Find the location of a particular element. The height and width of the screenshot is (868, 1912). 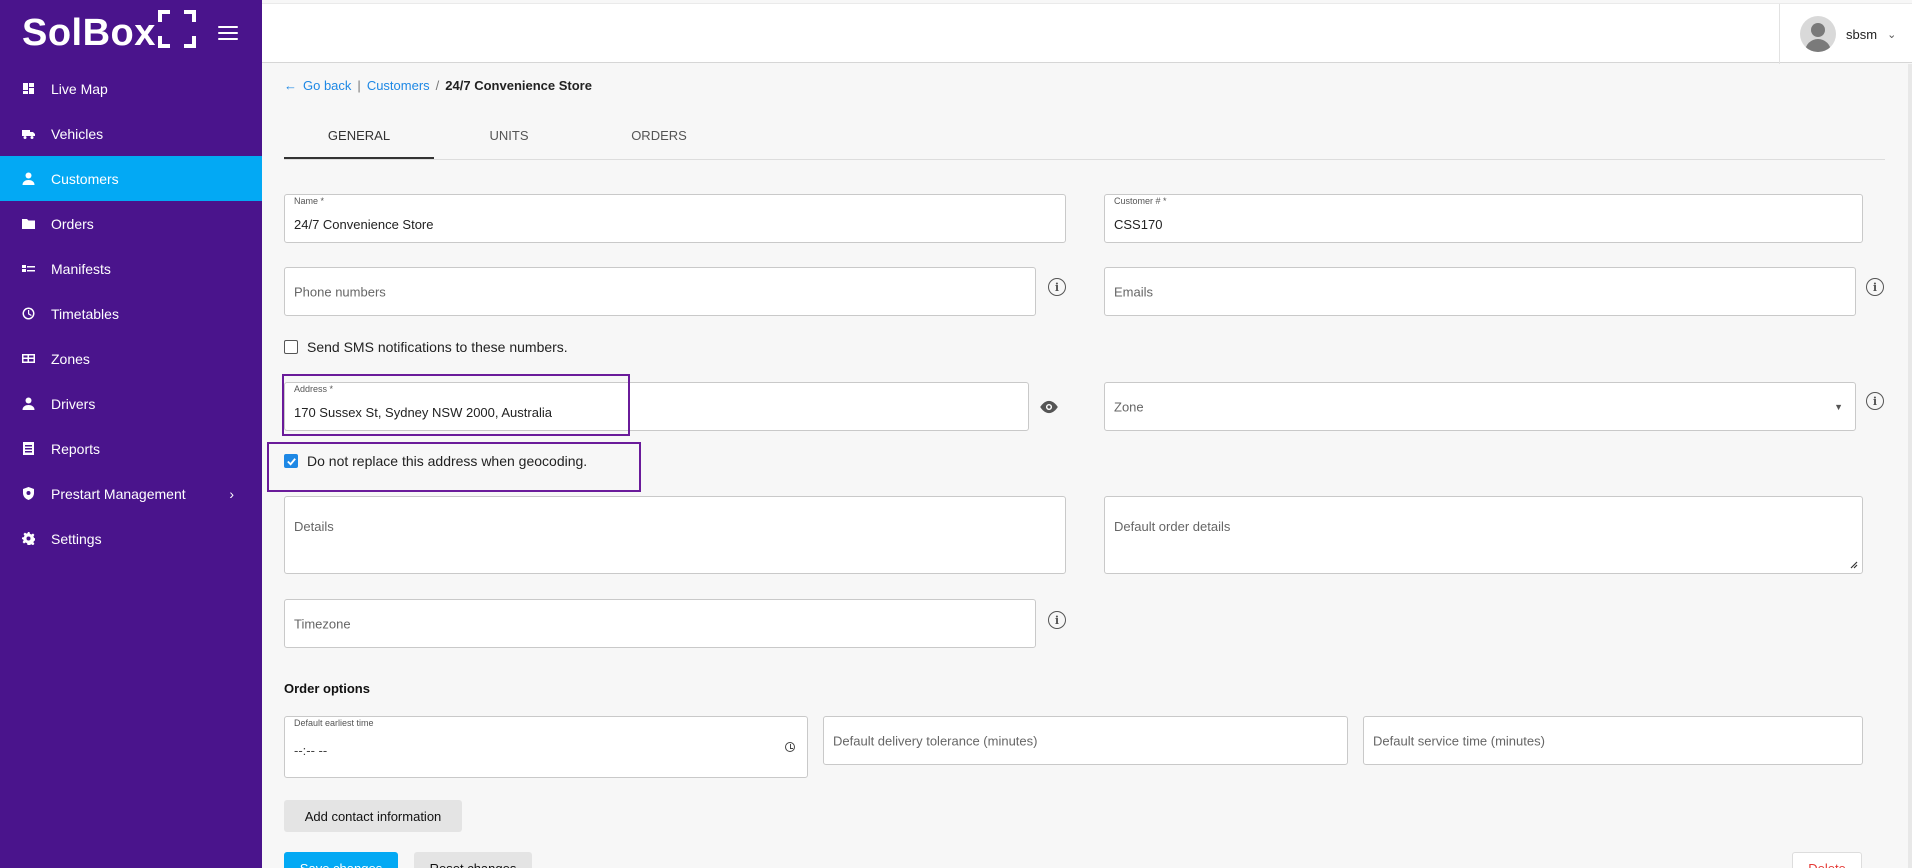

breadcrumb-current: 24/7 Convenience Store is located at coordinates (518, 85).